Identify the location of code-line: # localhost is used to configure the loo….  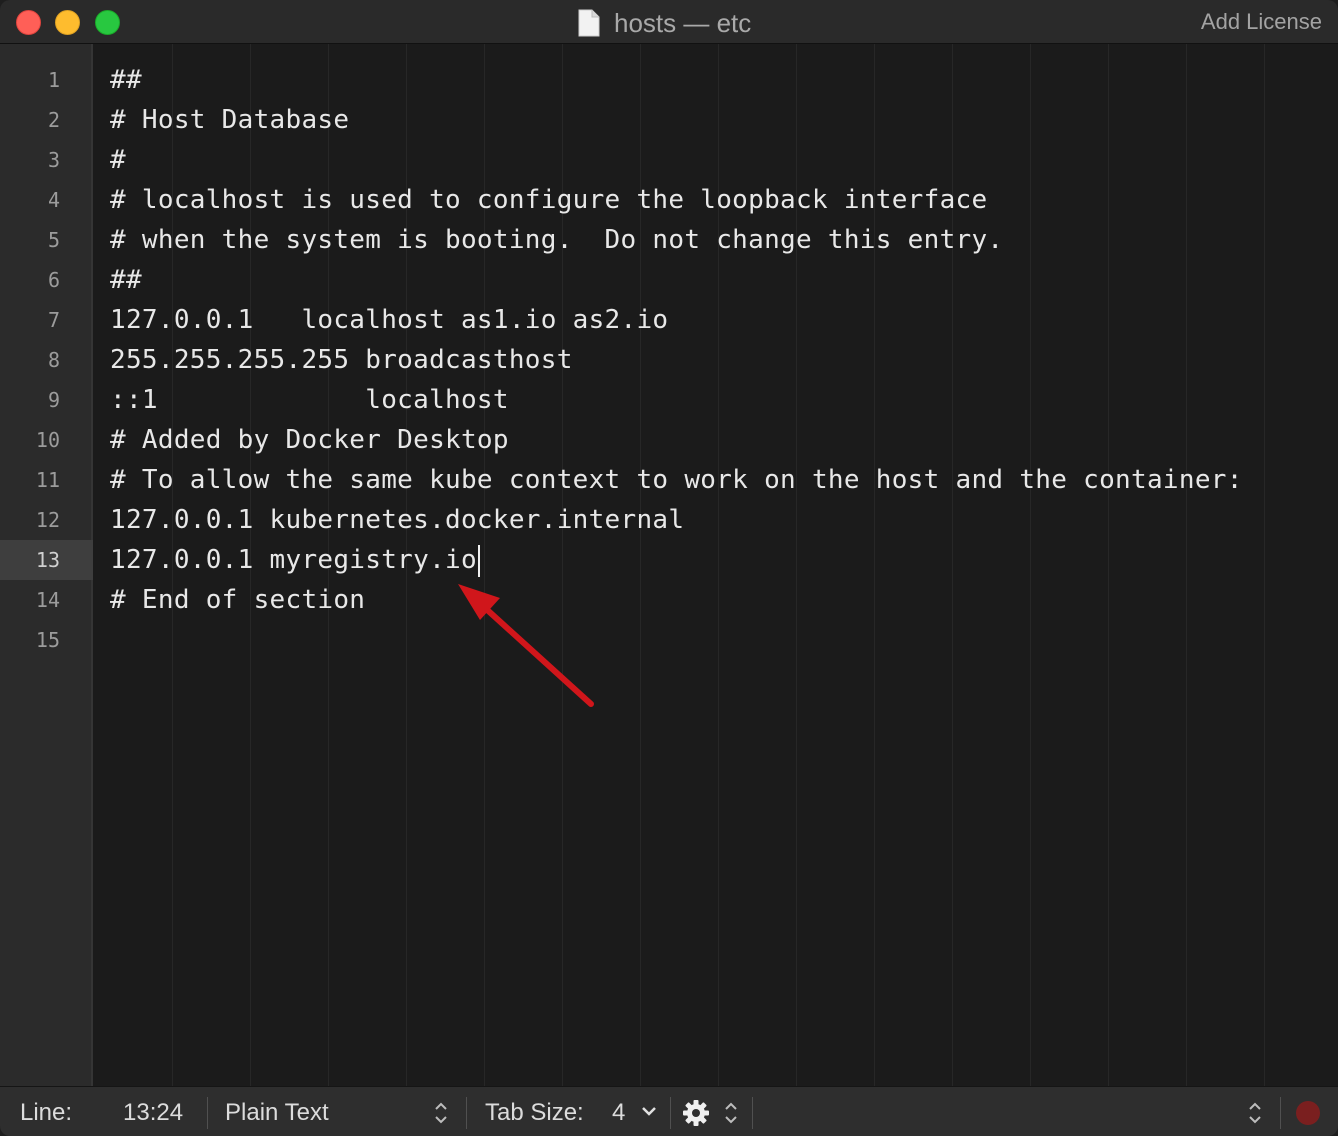
(720, 200).